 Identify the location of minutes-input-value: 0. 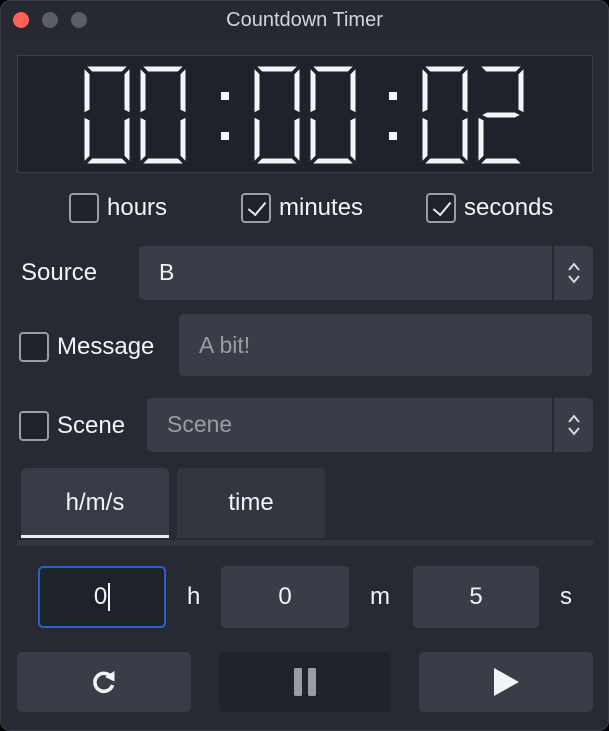
(285, 596).